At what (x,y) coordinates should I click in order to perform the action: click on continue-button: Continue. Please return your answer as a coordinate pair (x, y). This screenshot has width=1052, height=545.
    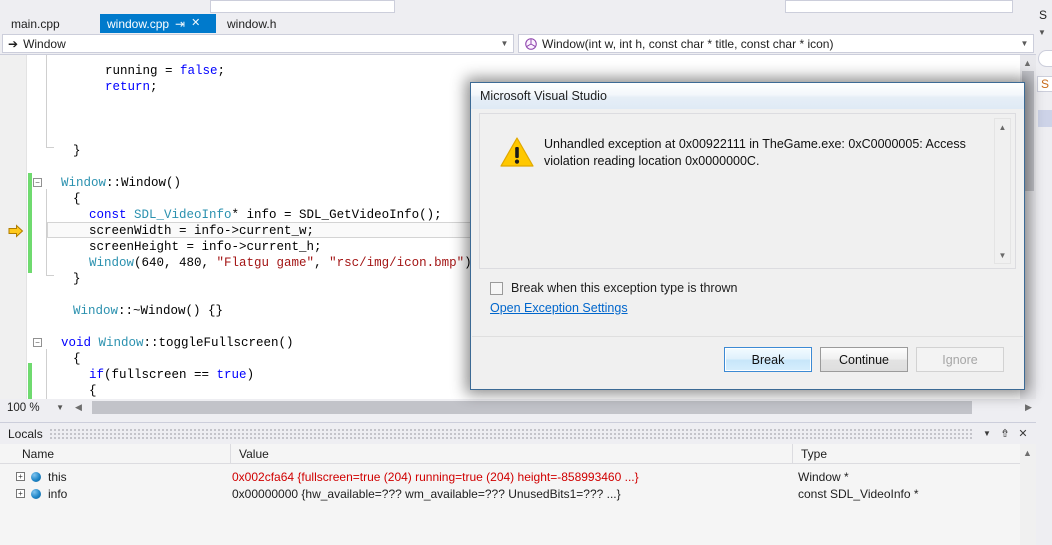
    Looking at the image, I should click on (864, 359).